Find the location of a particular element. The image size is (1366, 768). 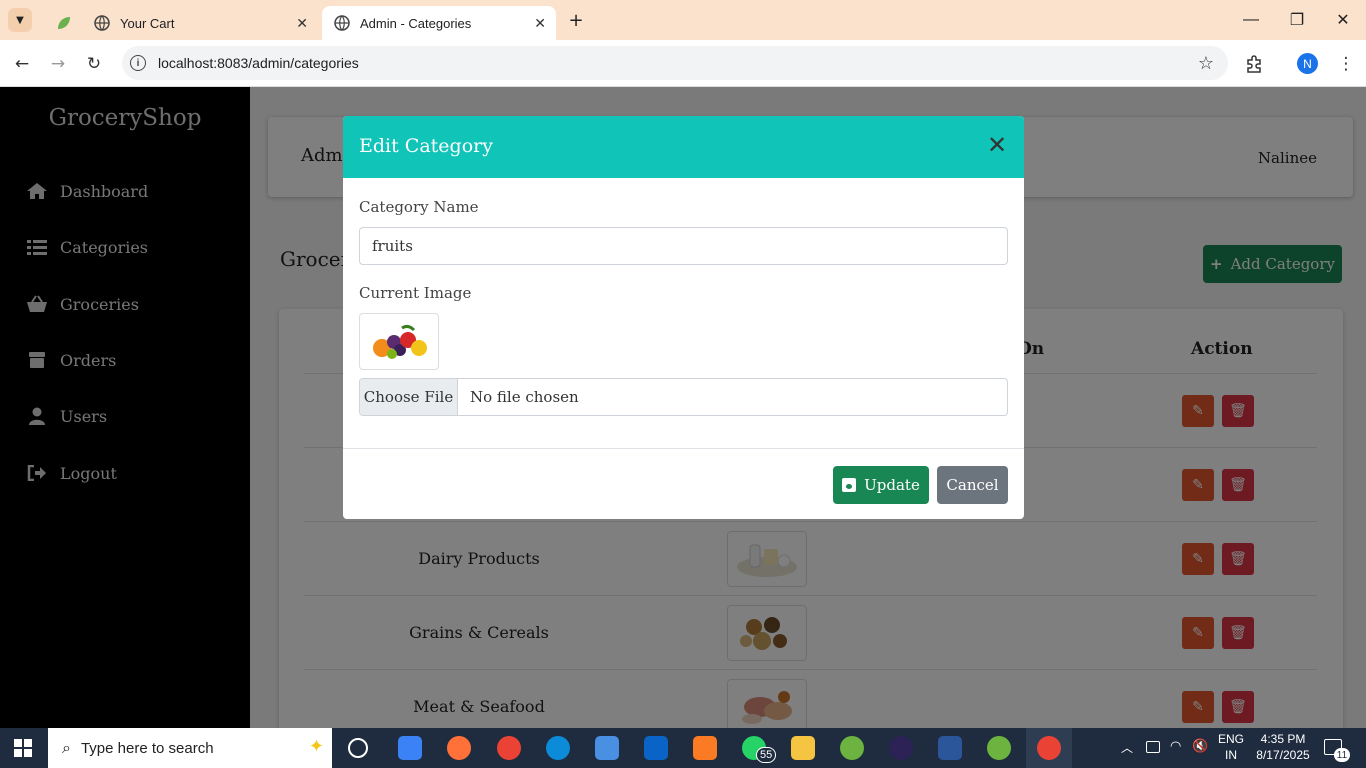

category-name-input: fruits is located at coordinates (683, 246).